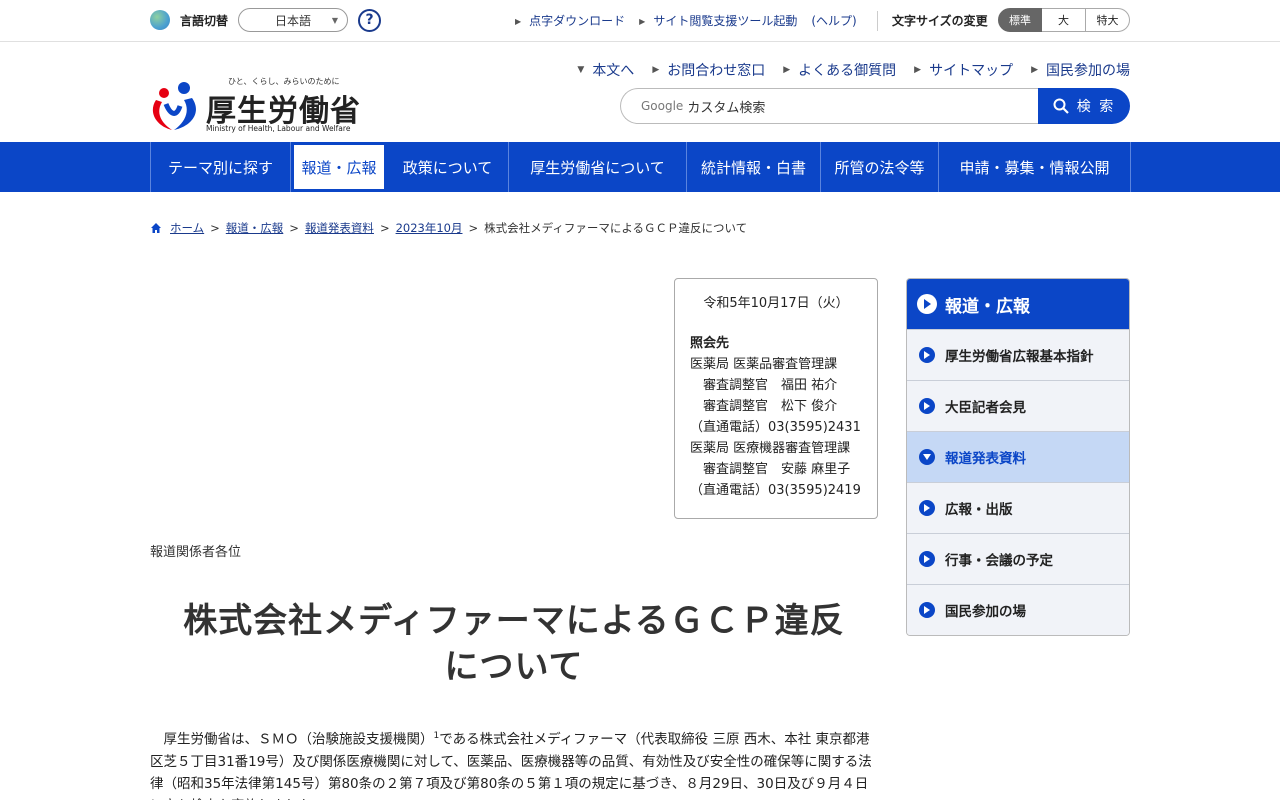 This screenshot has width=1280, height=800. What do you see at coordinates (570, 20) in the screenshot?
I see `braille-download-link: ▶ 点字ダウンロード` at bounding box center [570, 20].